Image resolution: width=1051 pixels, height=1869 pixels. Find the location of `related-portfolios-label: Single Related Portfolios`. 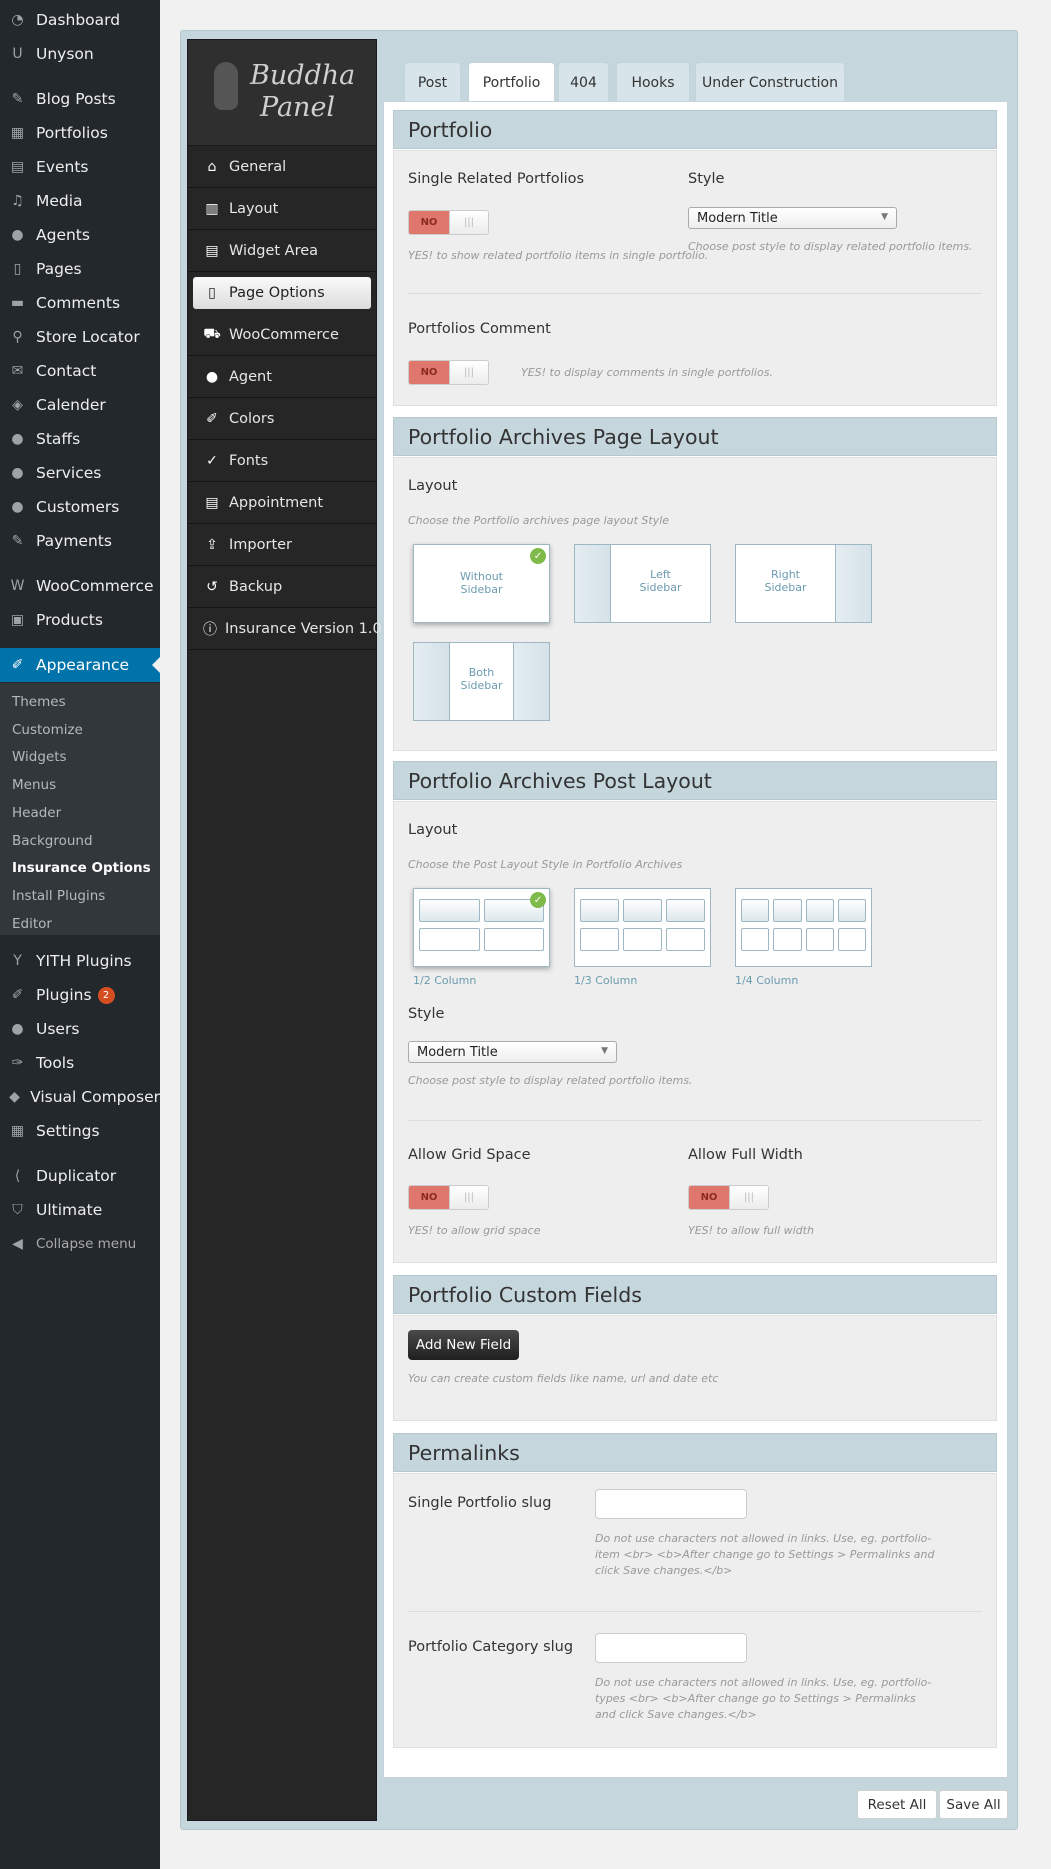

related-portfolios-label: Single Related Portfolios is located at coordinates (496, 179).